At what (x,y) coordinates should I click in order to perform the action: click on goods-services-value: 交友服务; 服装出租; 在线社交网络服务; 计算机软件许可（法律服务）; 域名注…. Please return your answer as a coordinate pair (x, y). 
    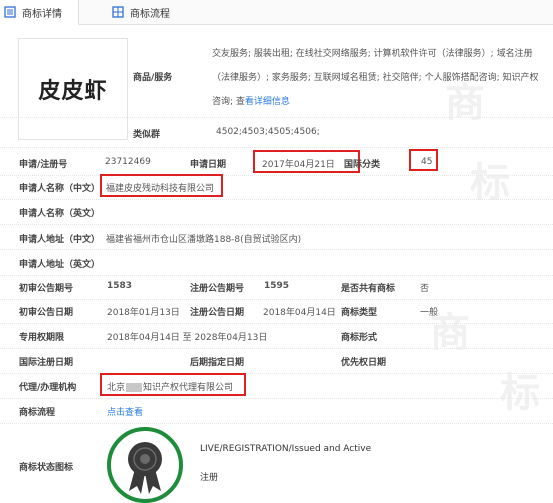
    Looking at the image, I should click on (379, 78).